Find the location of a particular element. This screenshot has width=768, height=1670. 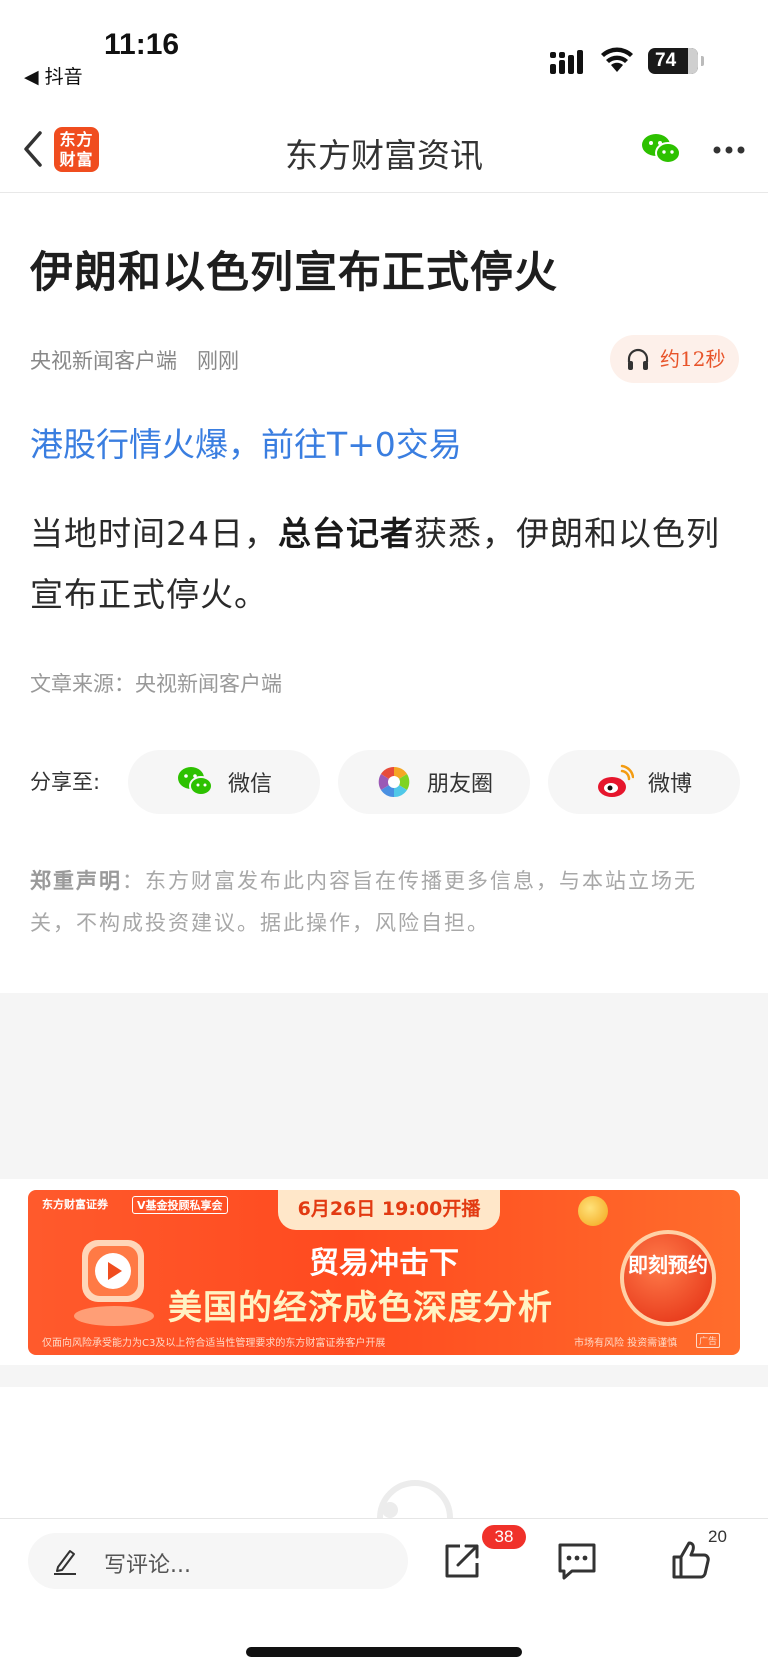

listen-audio-button: 约12秒 is located at coordinates (674, 359).